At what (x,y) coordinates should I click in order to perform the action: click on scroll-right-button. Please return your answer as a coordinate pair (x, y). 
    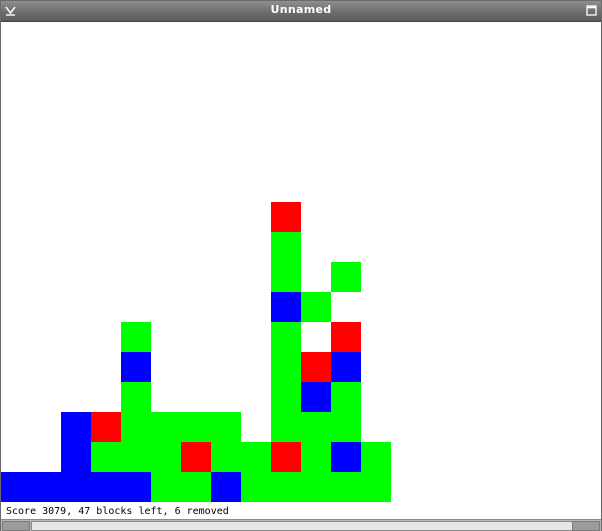
    Looking at the image, I should click on (586, 526).